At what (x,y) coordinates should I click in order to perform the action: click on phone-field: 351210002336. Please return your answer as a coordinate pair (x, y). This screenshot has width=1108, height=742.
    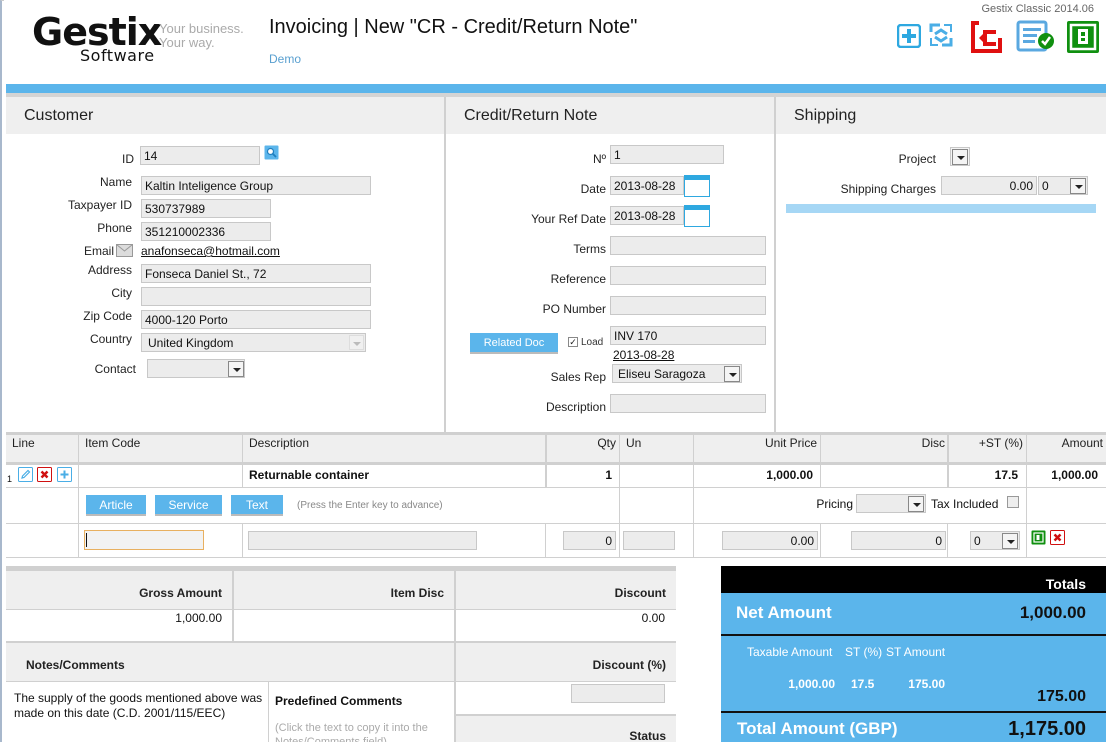
    Looking at the image, I should click on (206, 231).